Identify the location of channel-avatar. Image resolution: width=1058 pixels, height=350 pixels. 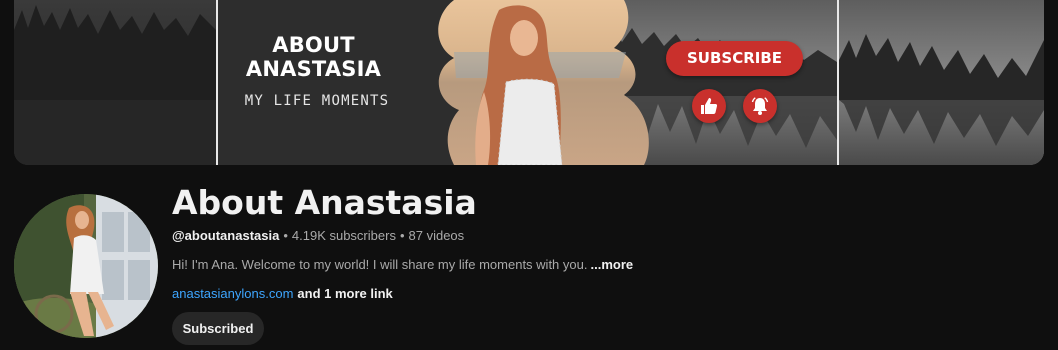
(86, 266).